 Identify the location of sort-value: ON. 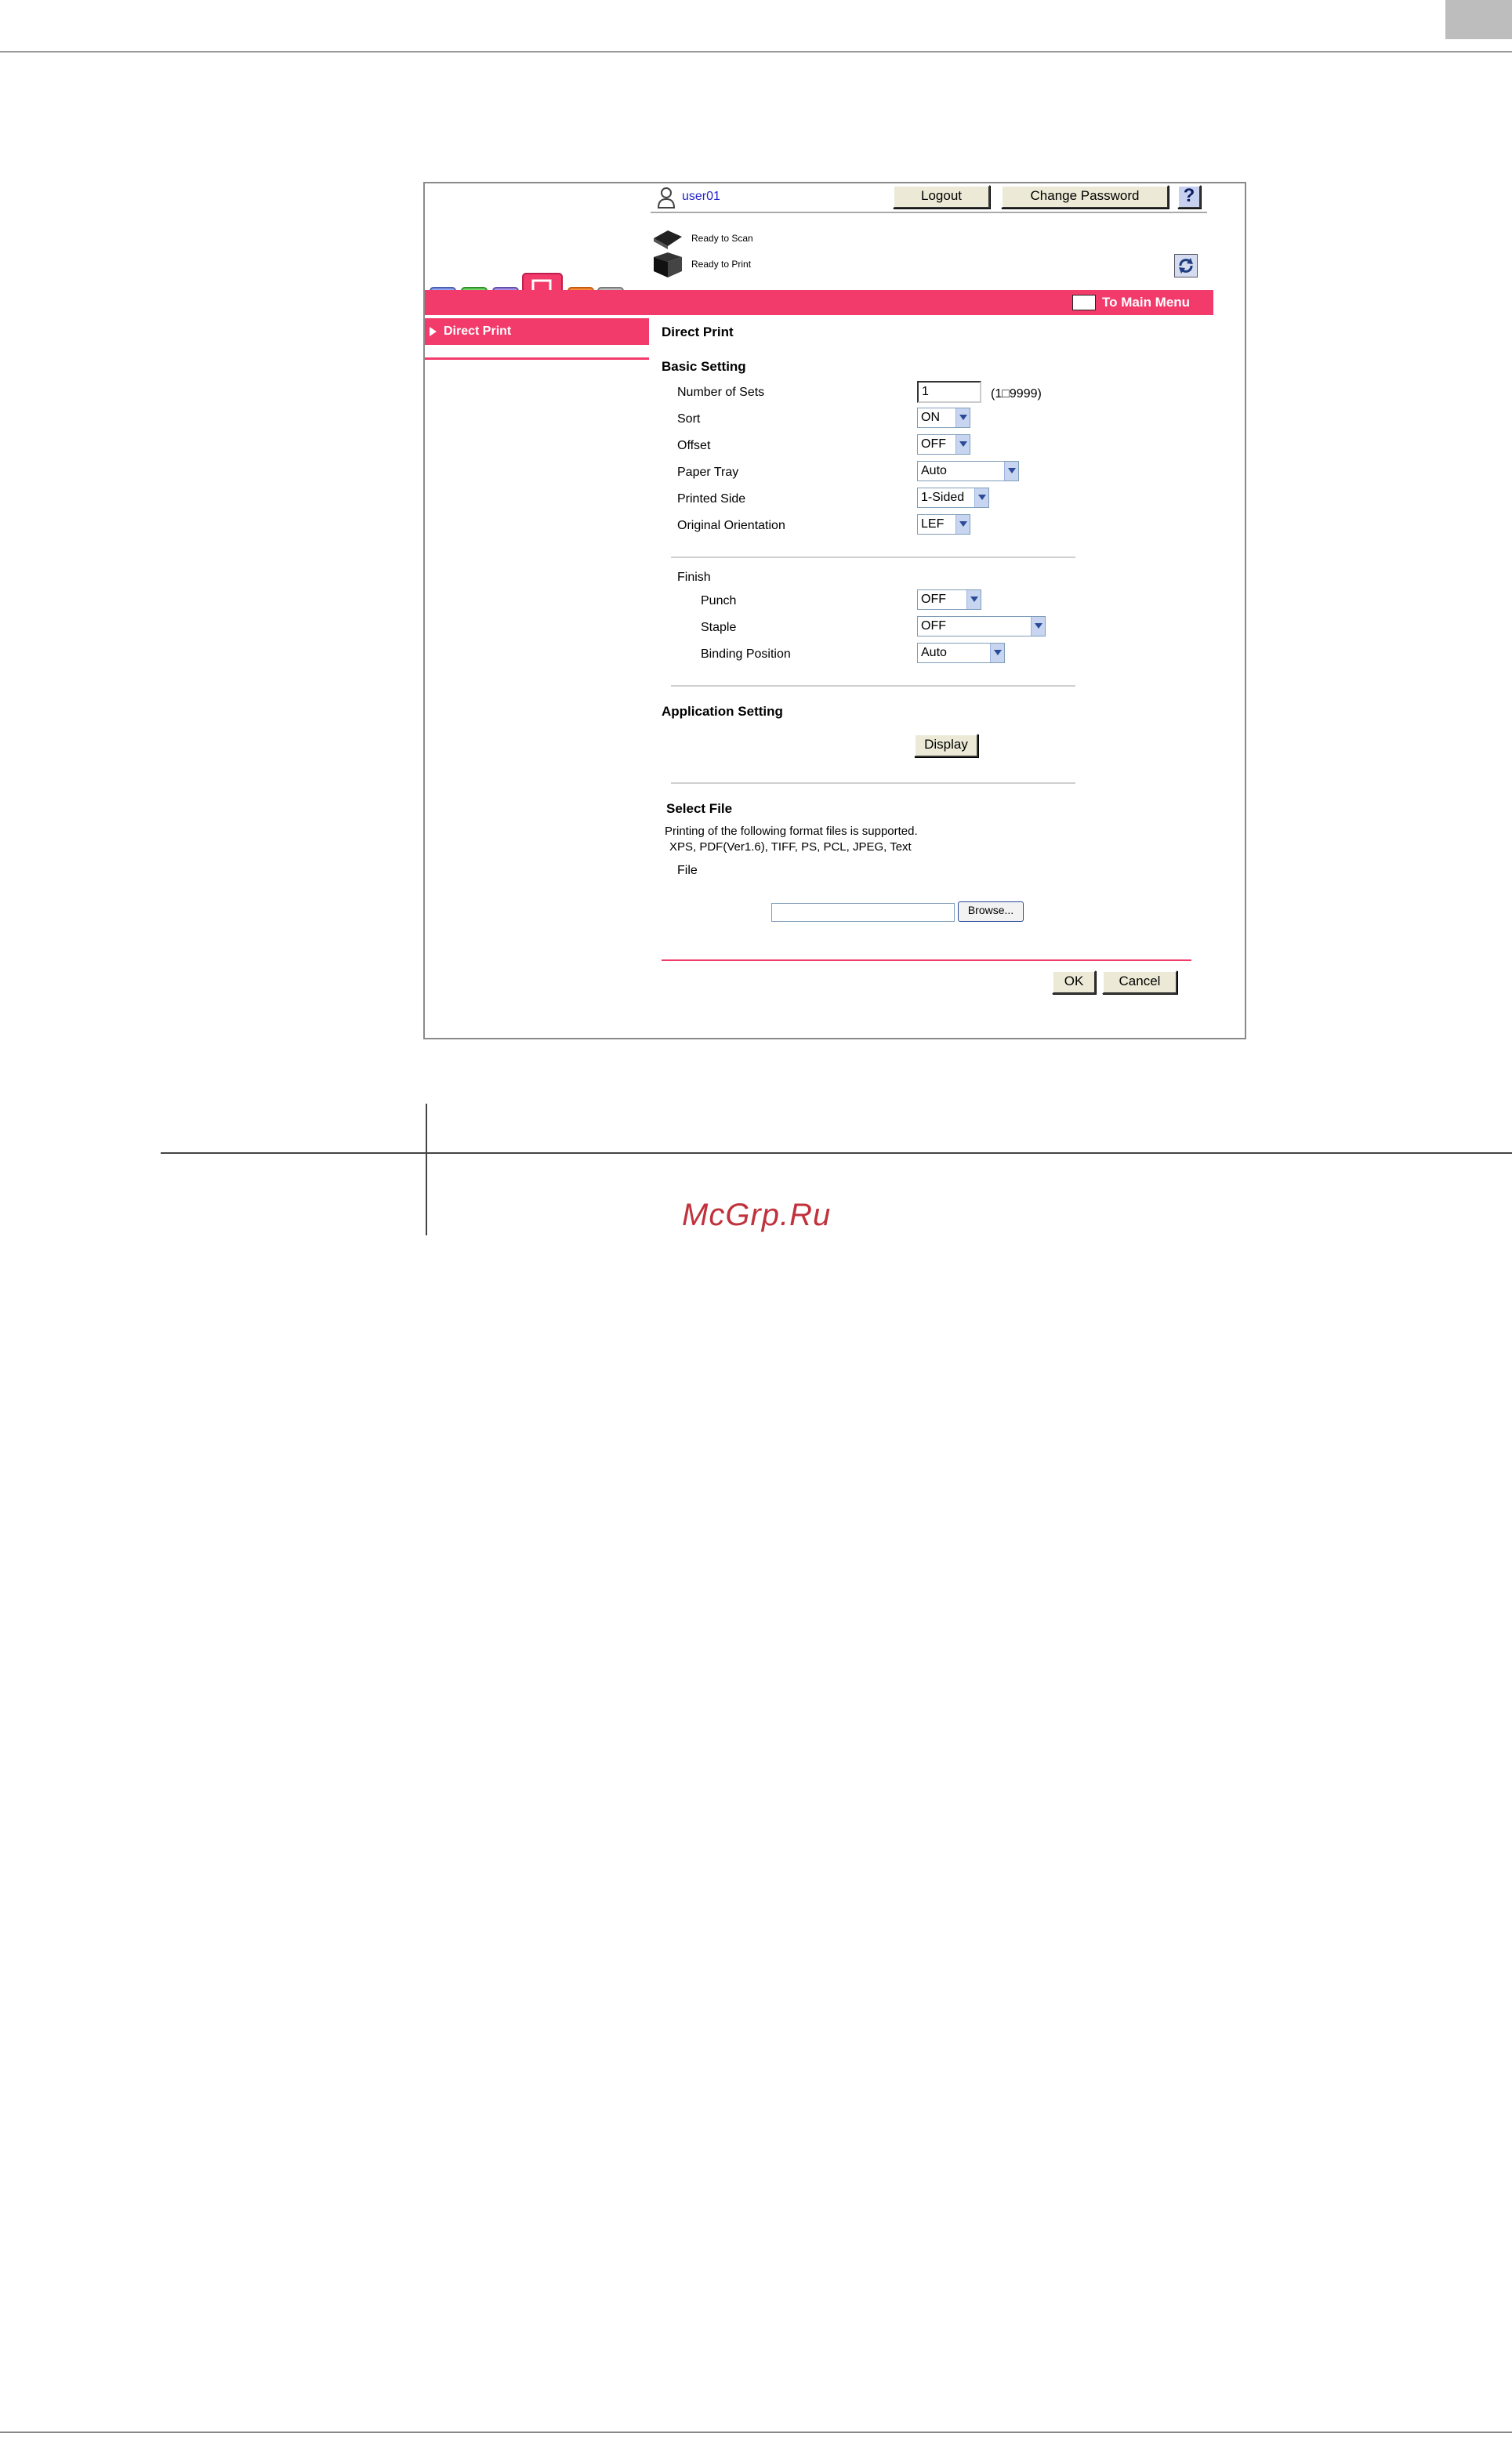
(930, 417).